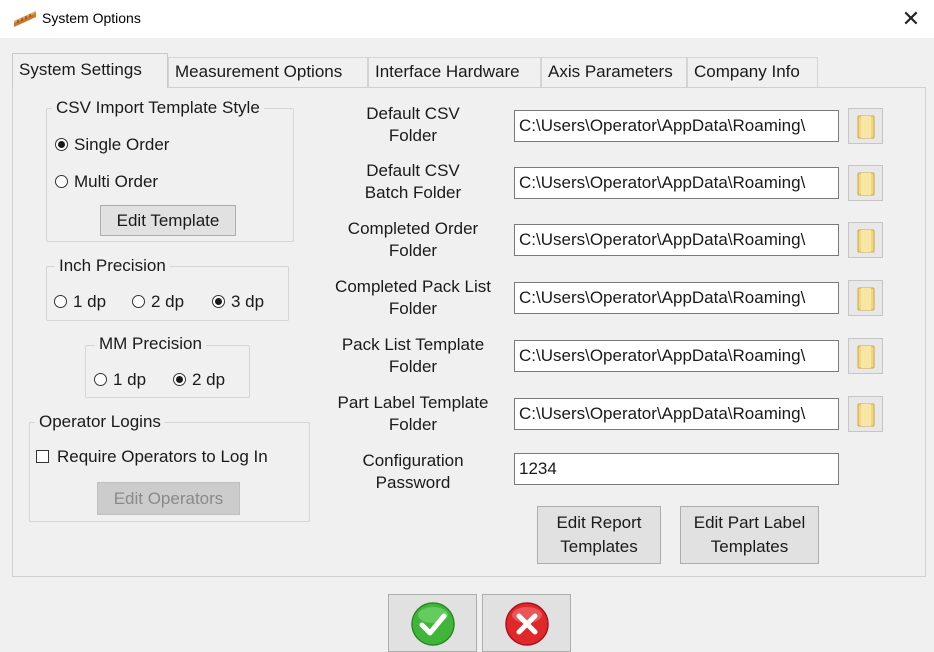 The width and height of the screenshot is (934, 652). I want to click on browse-pack-list-template-folder-button, so click(865, 356).